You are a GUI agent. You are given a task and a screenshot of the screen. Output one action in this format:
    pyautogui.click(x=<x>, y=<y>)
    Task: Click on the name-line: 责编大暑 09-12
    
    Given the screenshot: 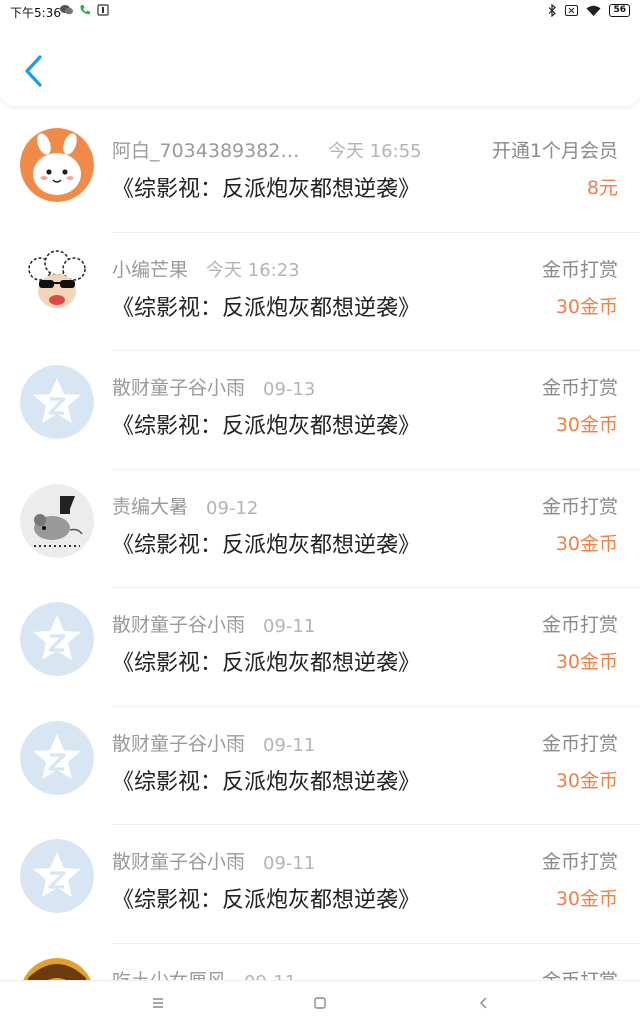 What is the action you would take?
    pyautogui.click(x=185, y=505)
    